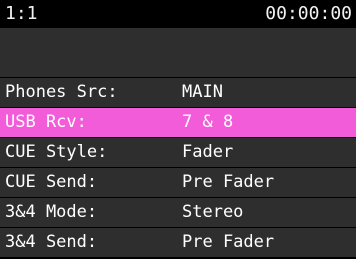  What do you see at coordinates (51, 242) in the screenshot?
I see `menu-item-label: 3&4 Send:` at bounding box center [51, 242].